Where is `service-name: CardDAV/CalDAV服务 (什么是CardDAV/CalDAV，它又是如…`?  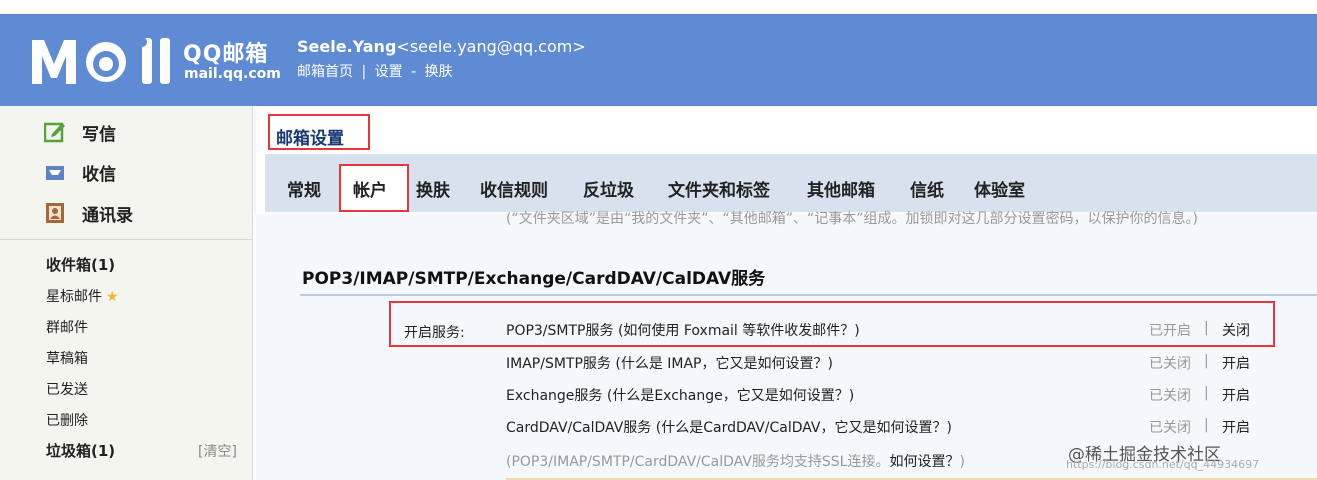 service-name: CardDAV/CalDAV服务 (什么是CardDAV/CalDAV，它又是如… is located at coordinates (729, 427).